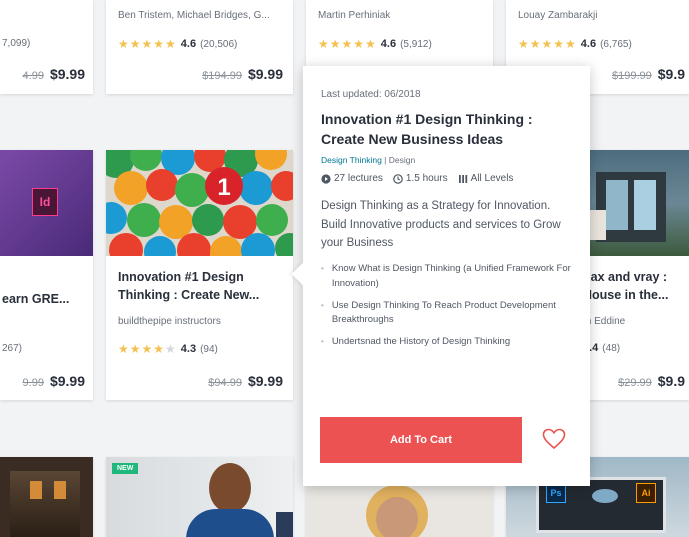  What do you see at coordinates (225, 383) in the screenshot?
I see `original-price: $94.99` at bounding box center [225, 383].